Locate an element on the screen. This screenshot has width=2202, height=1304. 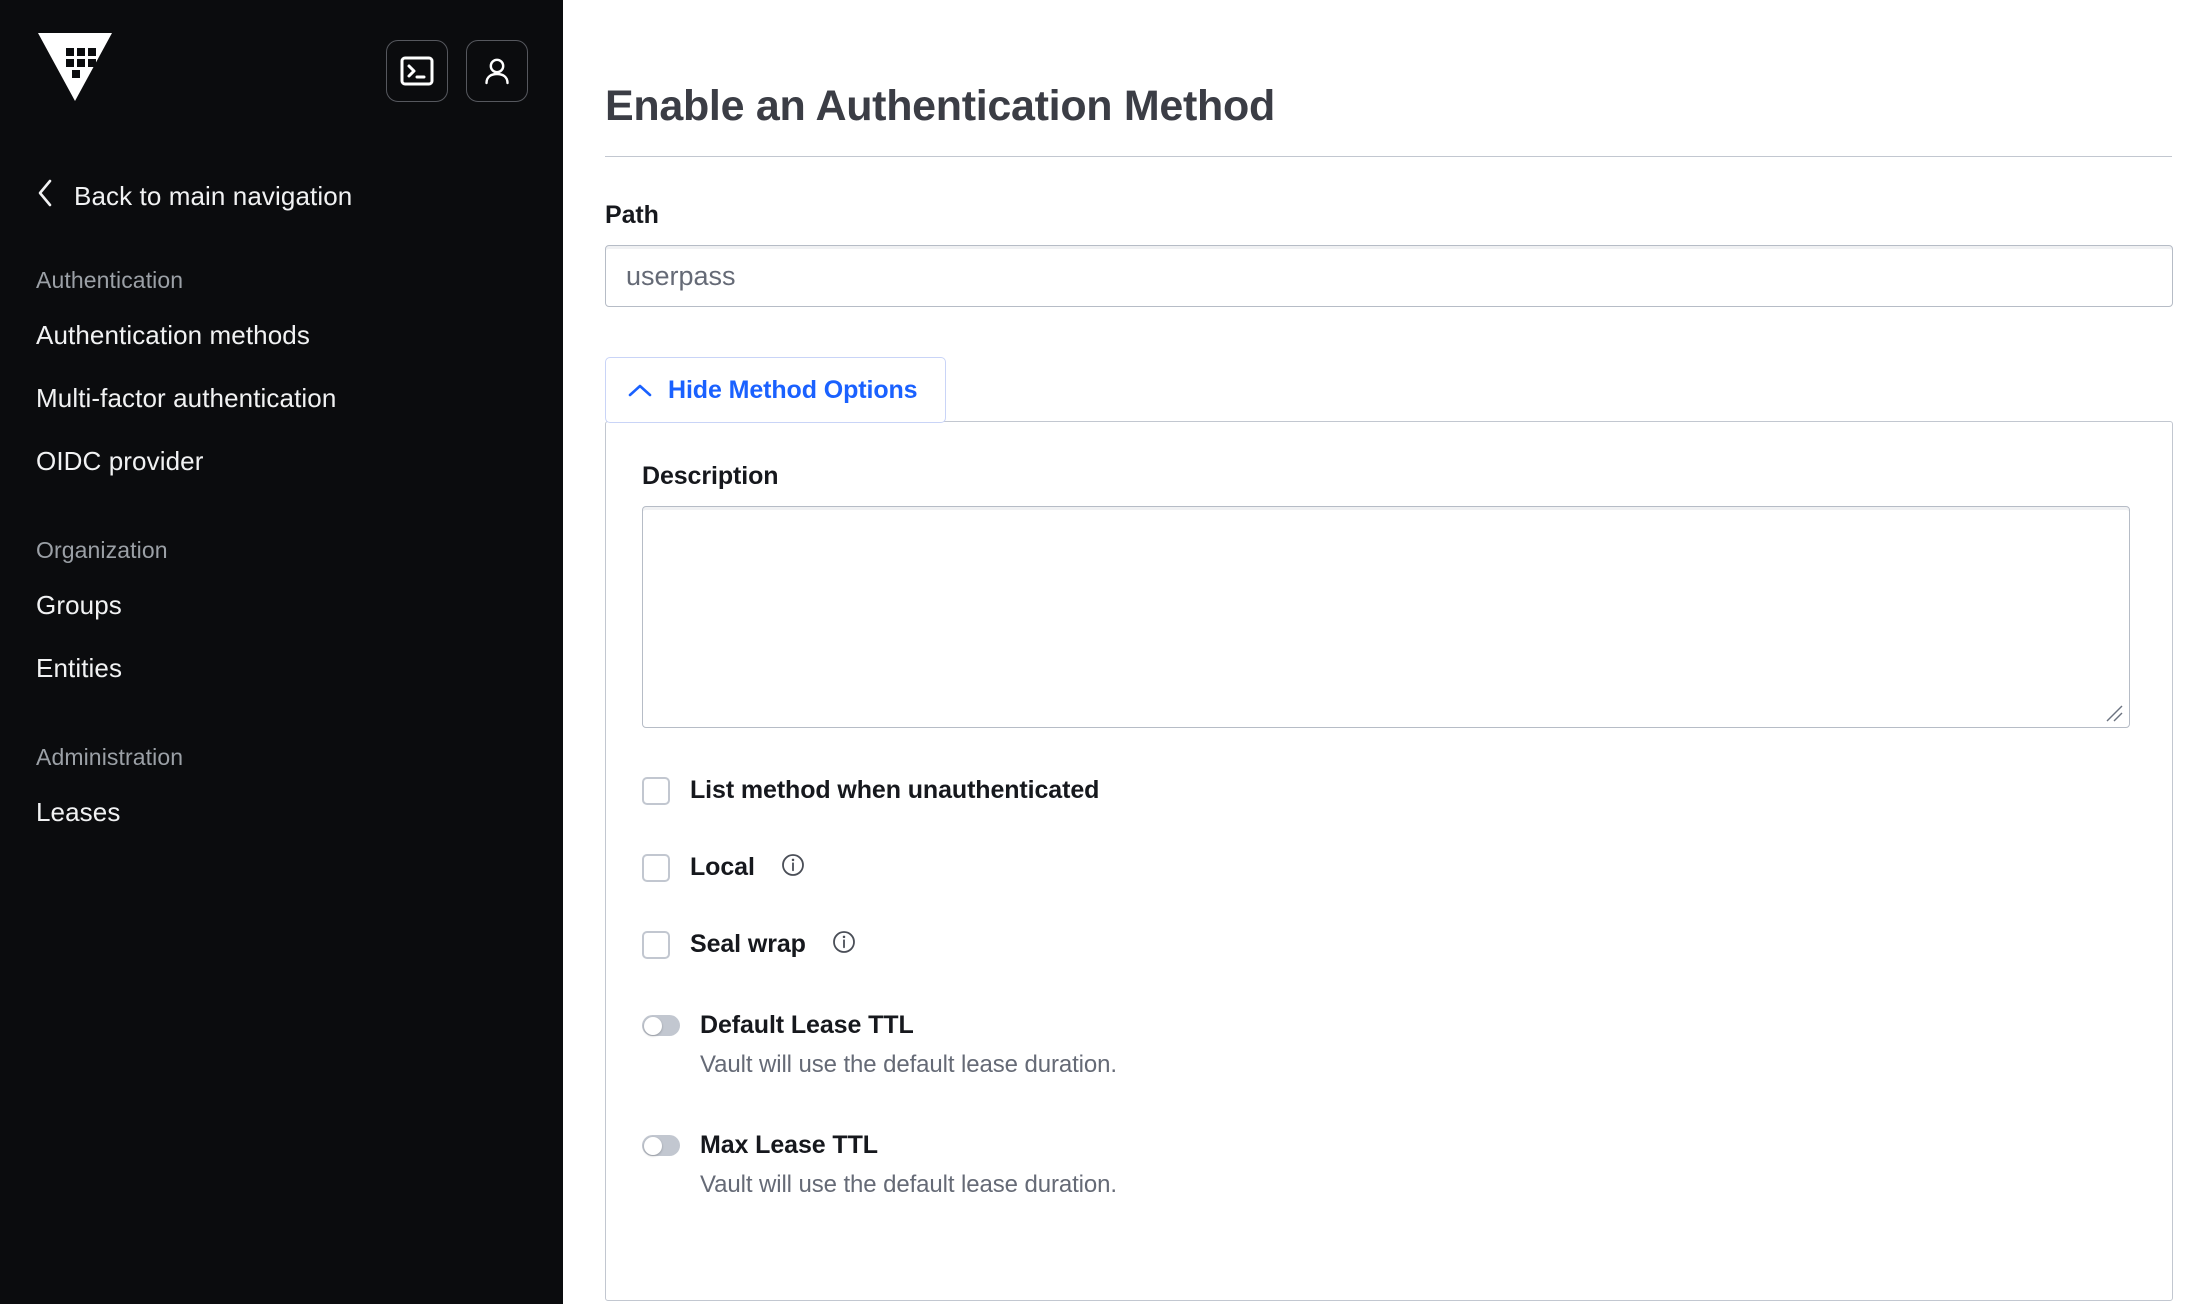
resize-handle-icon is located at coordinates (2114, 713).